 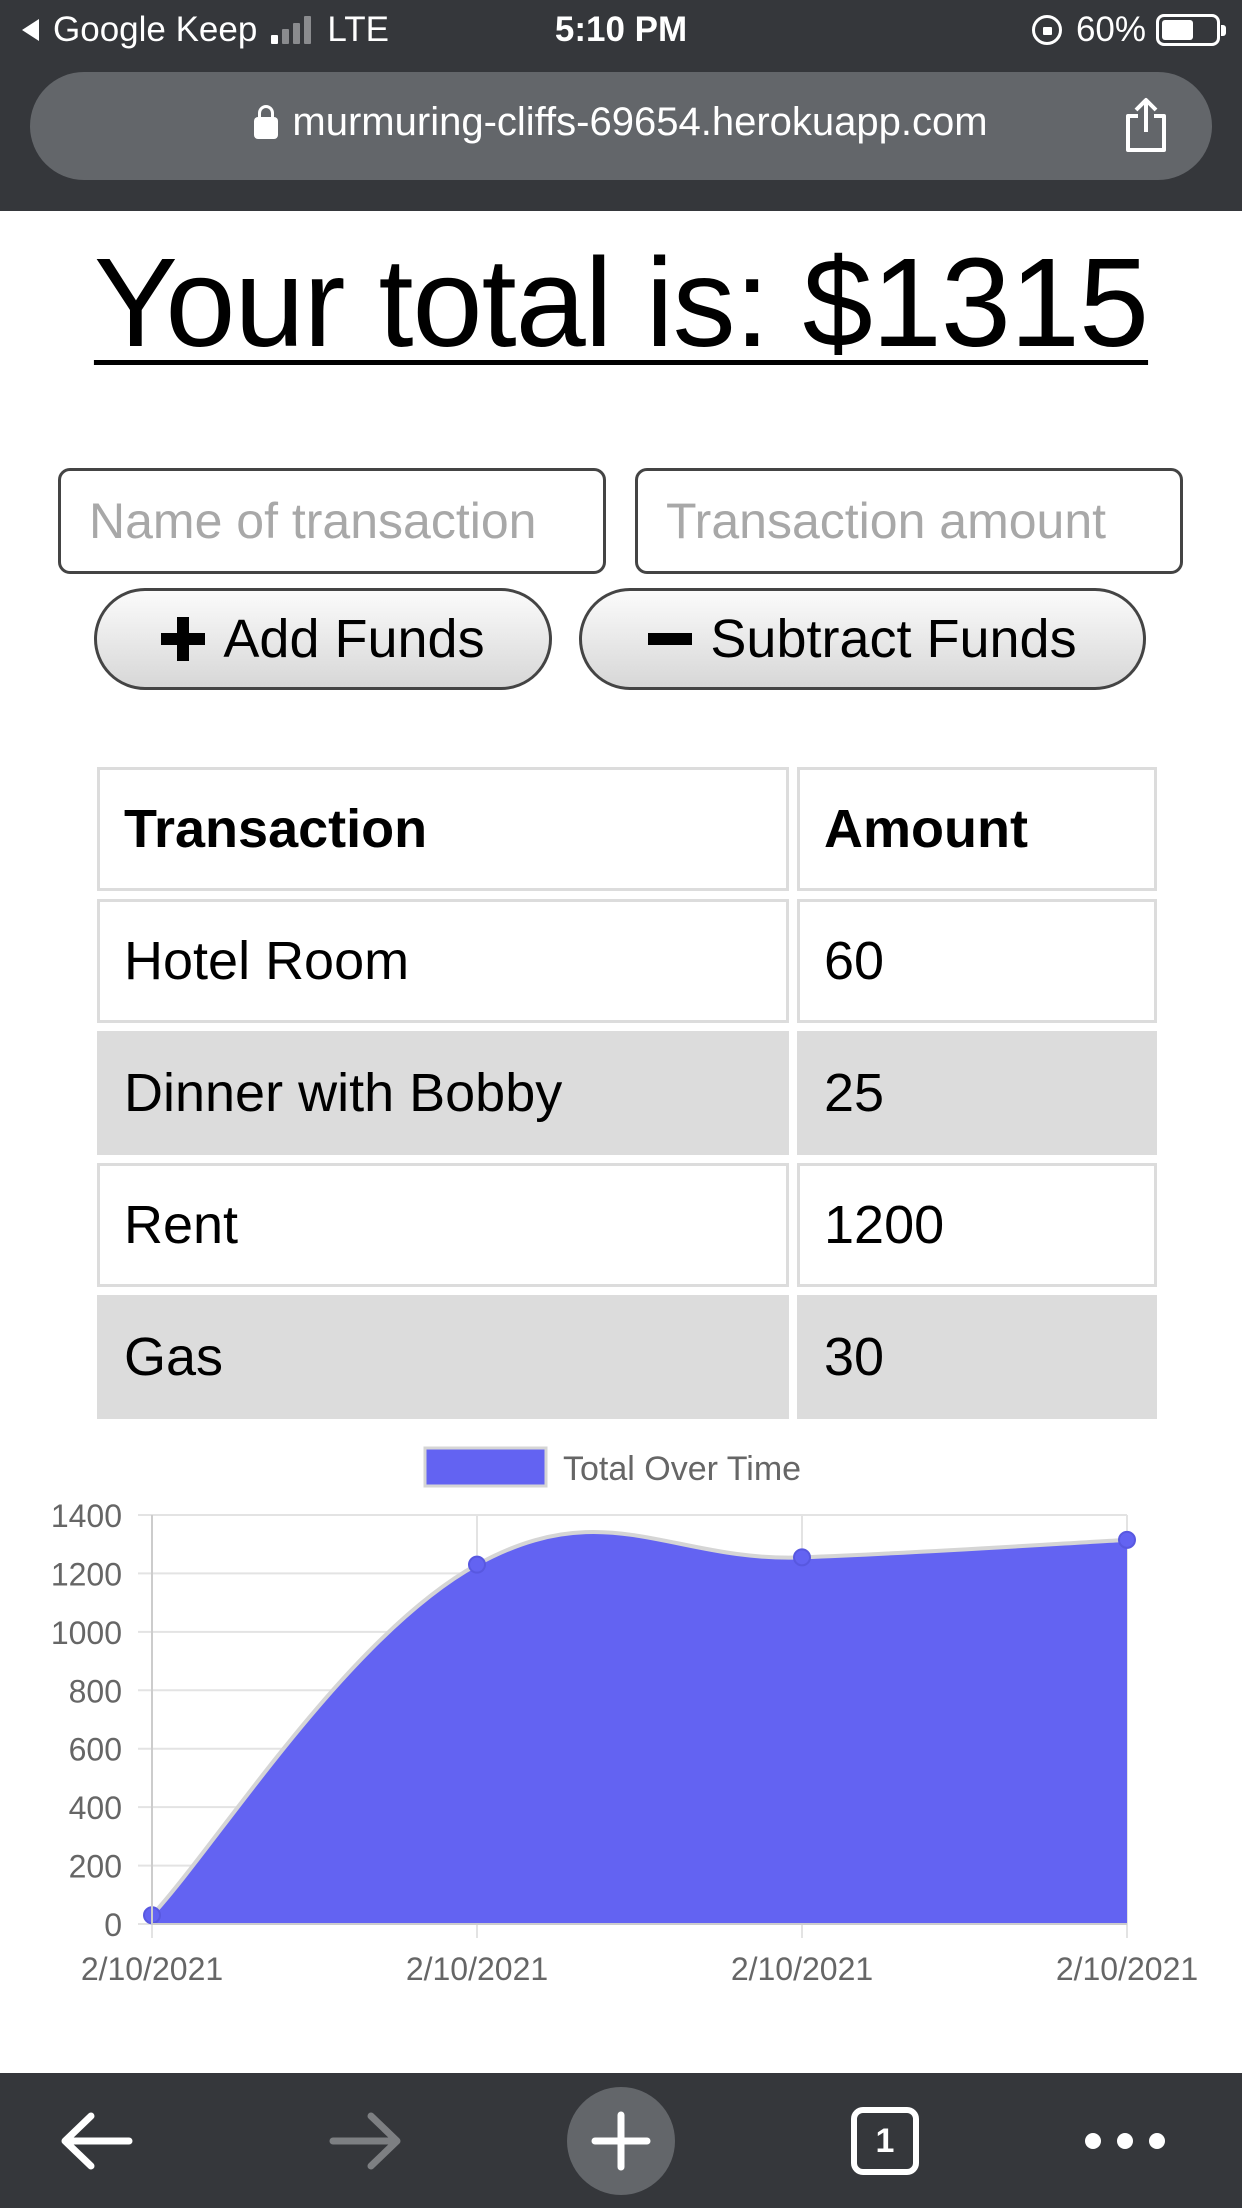 I want to click on transaction-name-cell: Dinner with Bobby, so click(x=443, y=1093).